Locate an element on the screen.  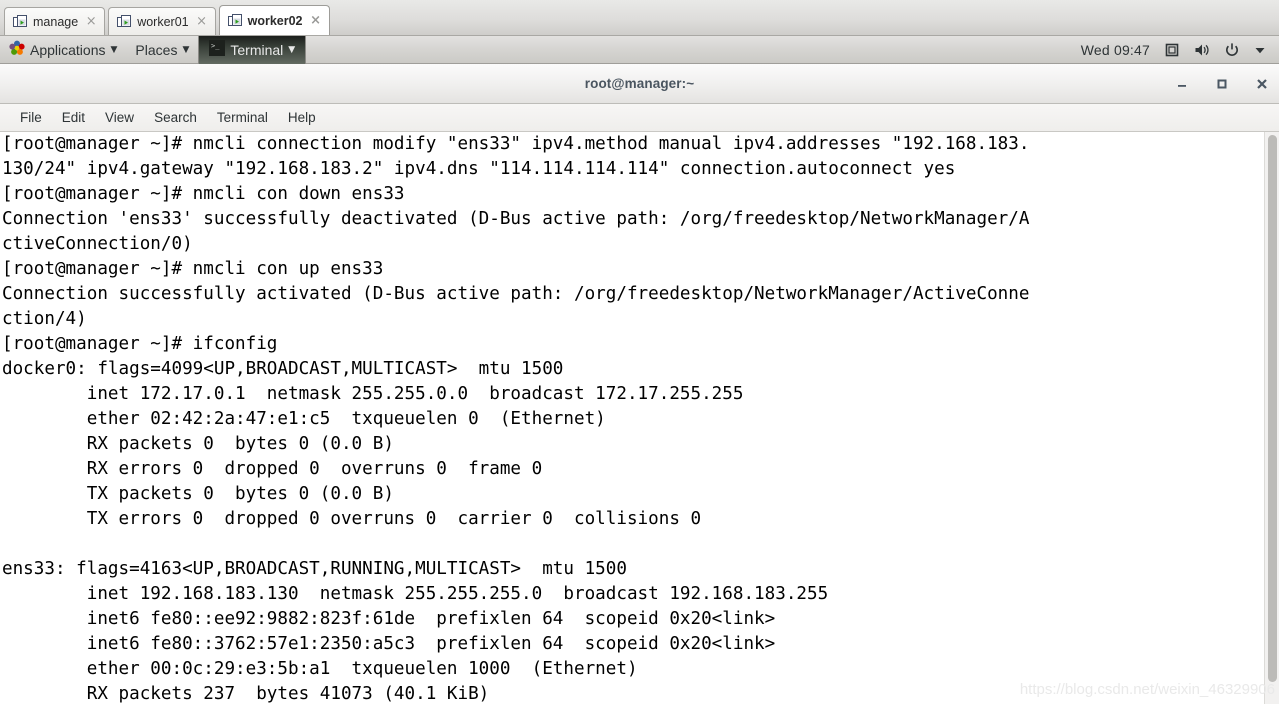
window-button-terminal: >_ Terminal ▼ is located at coordinates (252, 49).